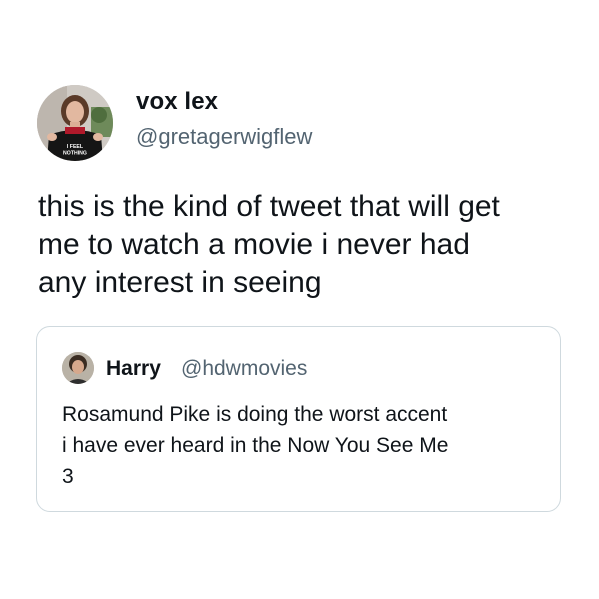 The image size is (599, 599). I want to click on avatar-shirt-text-2: NOTHING, so click(75, 154).